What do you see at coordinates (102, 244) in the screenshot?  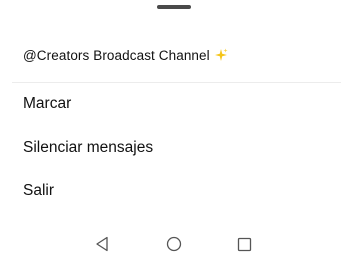 I see `back-triangle-icon` at bounding box center [102, 244].